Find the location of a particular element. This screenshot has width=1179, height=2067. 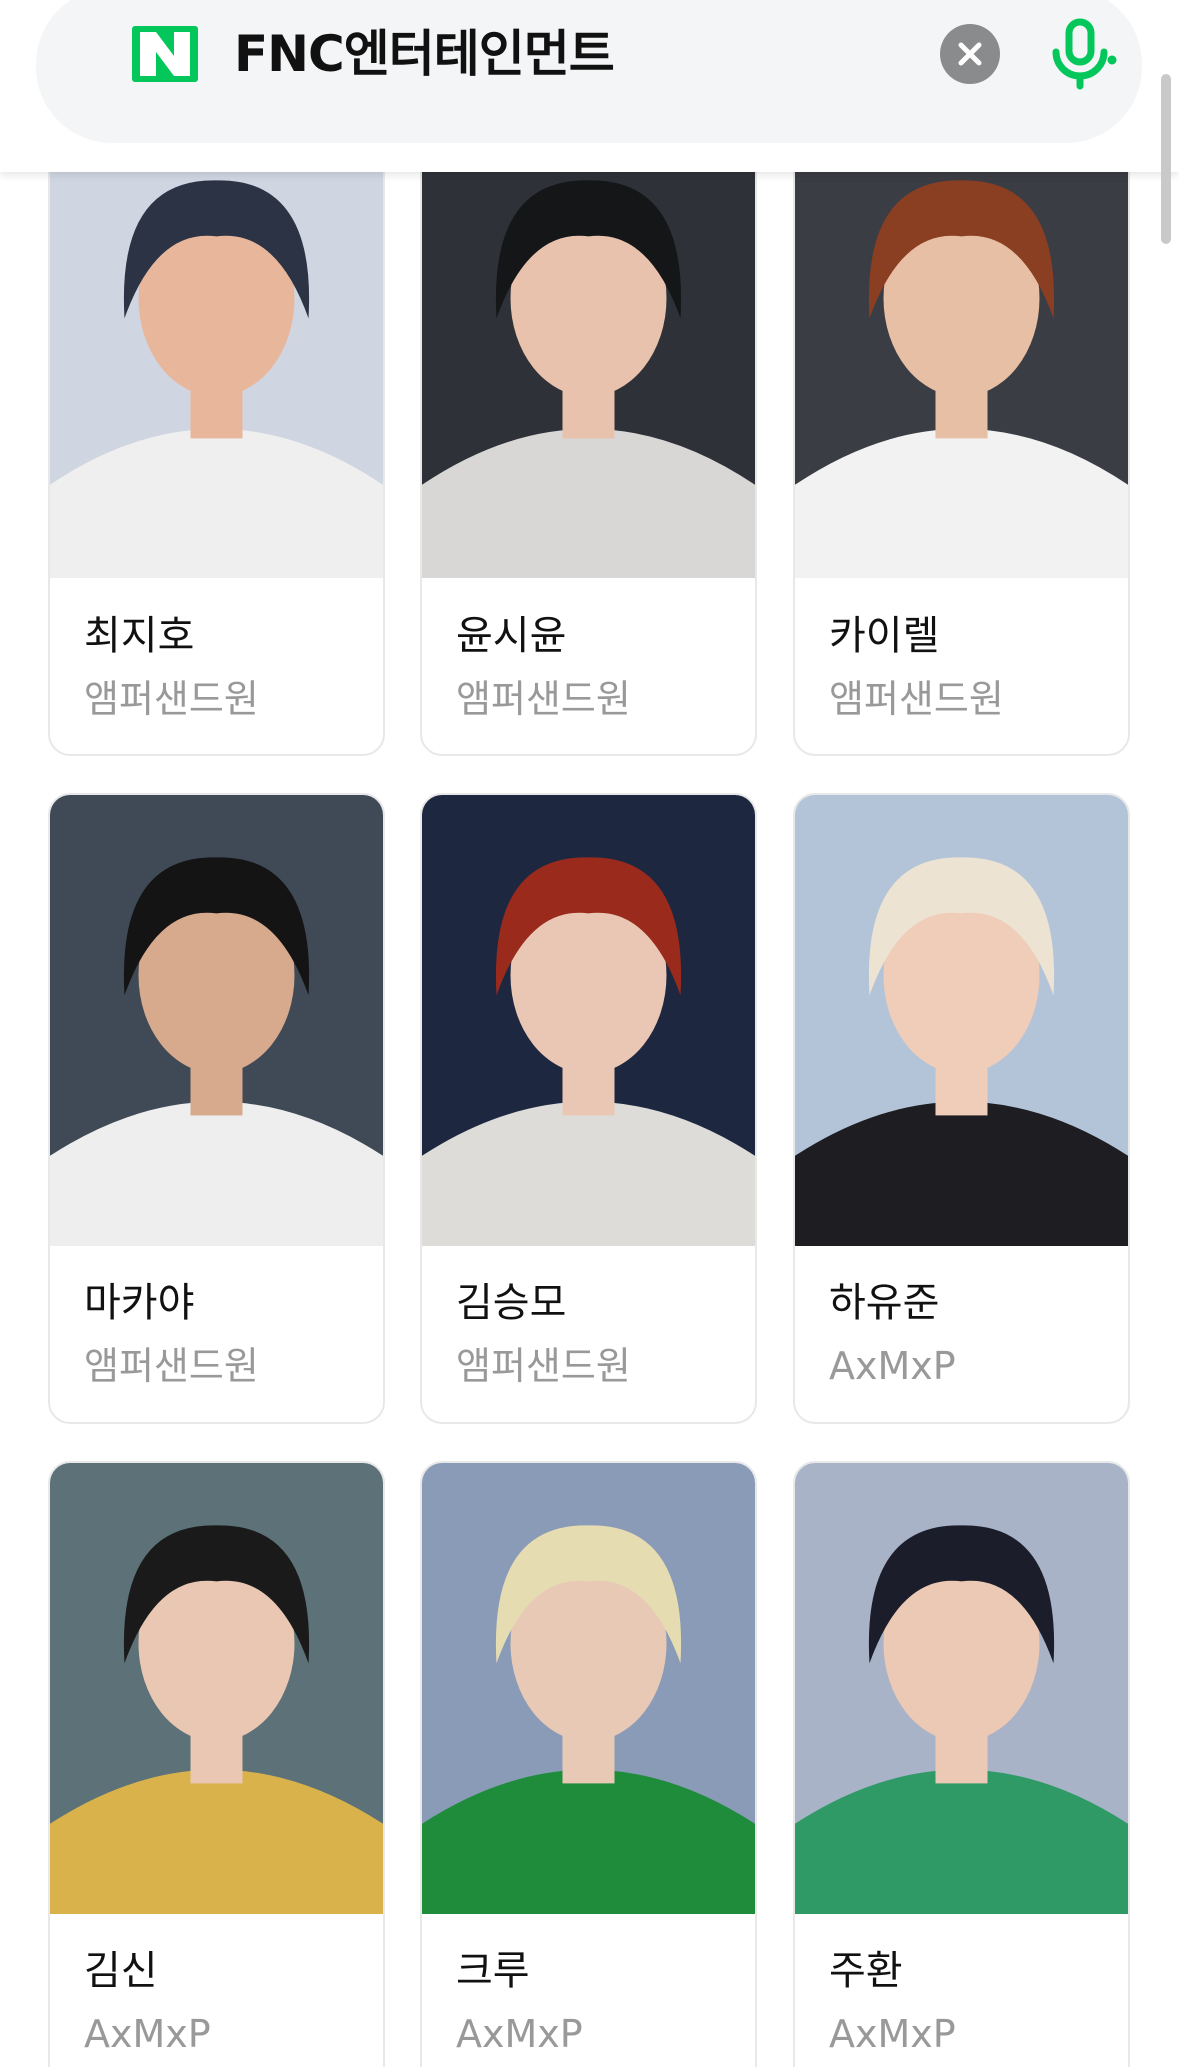

scrollbar is located at coordinates (1166, 159).